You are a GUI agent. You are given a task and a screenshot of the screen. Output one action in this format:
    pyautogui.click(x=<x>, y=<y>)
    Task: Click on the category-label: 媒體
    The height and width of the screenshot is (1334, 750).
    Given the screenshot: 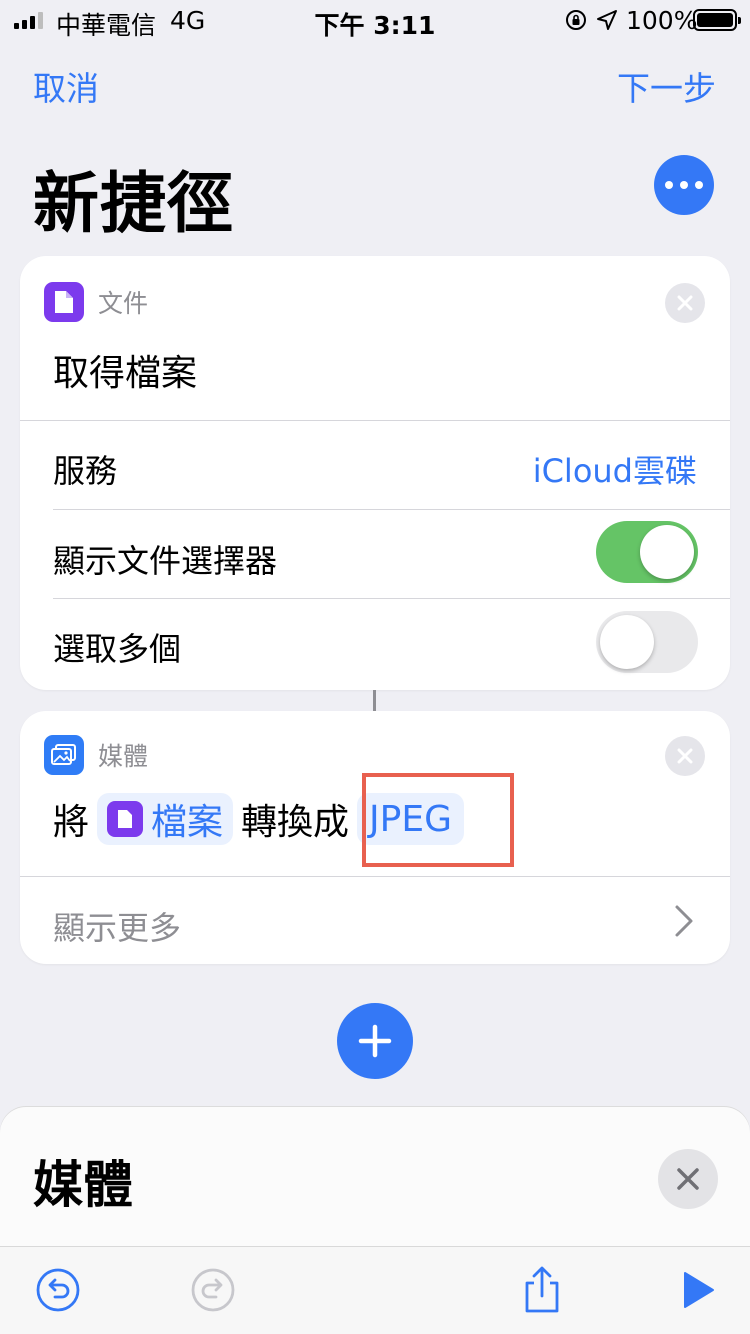 What is the action you would take?
    pyautogui.click(x=123, y=756)
    